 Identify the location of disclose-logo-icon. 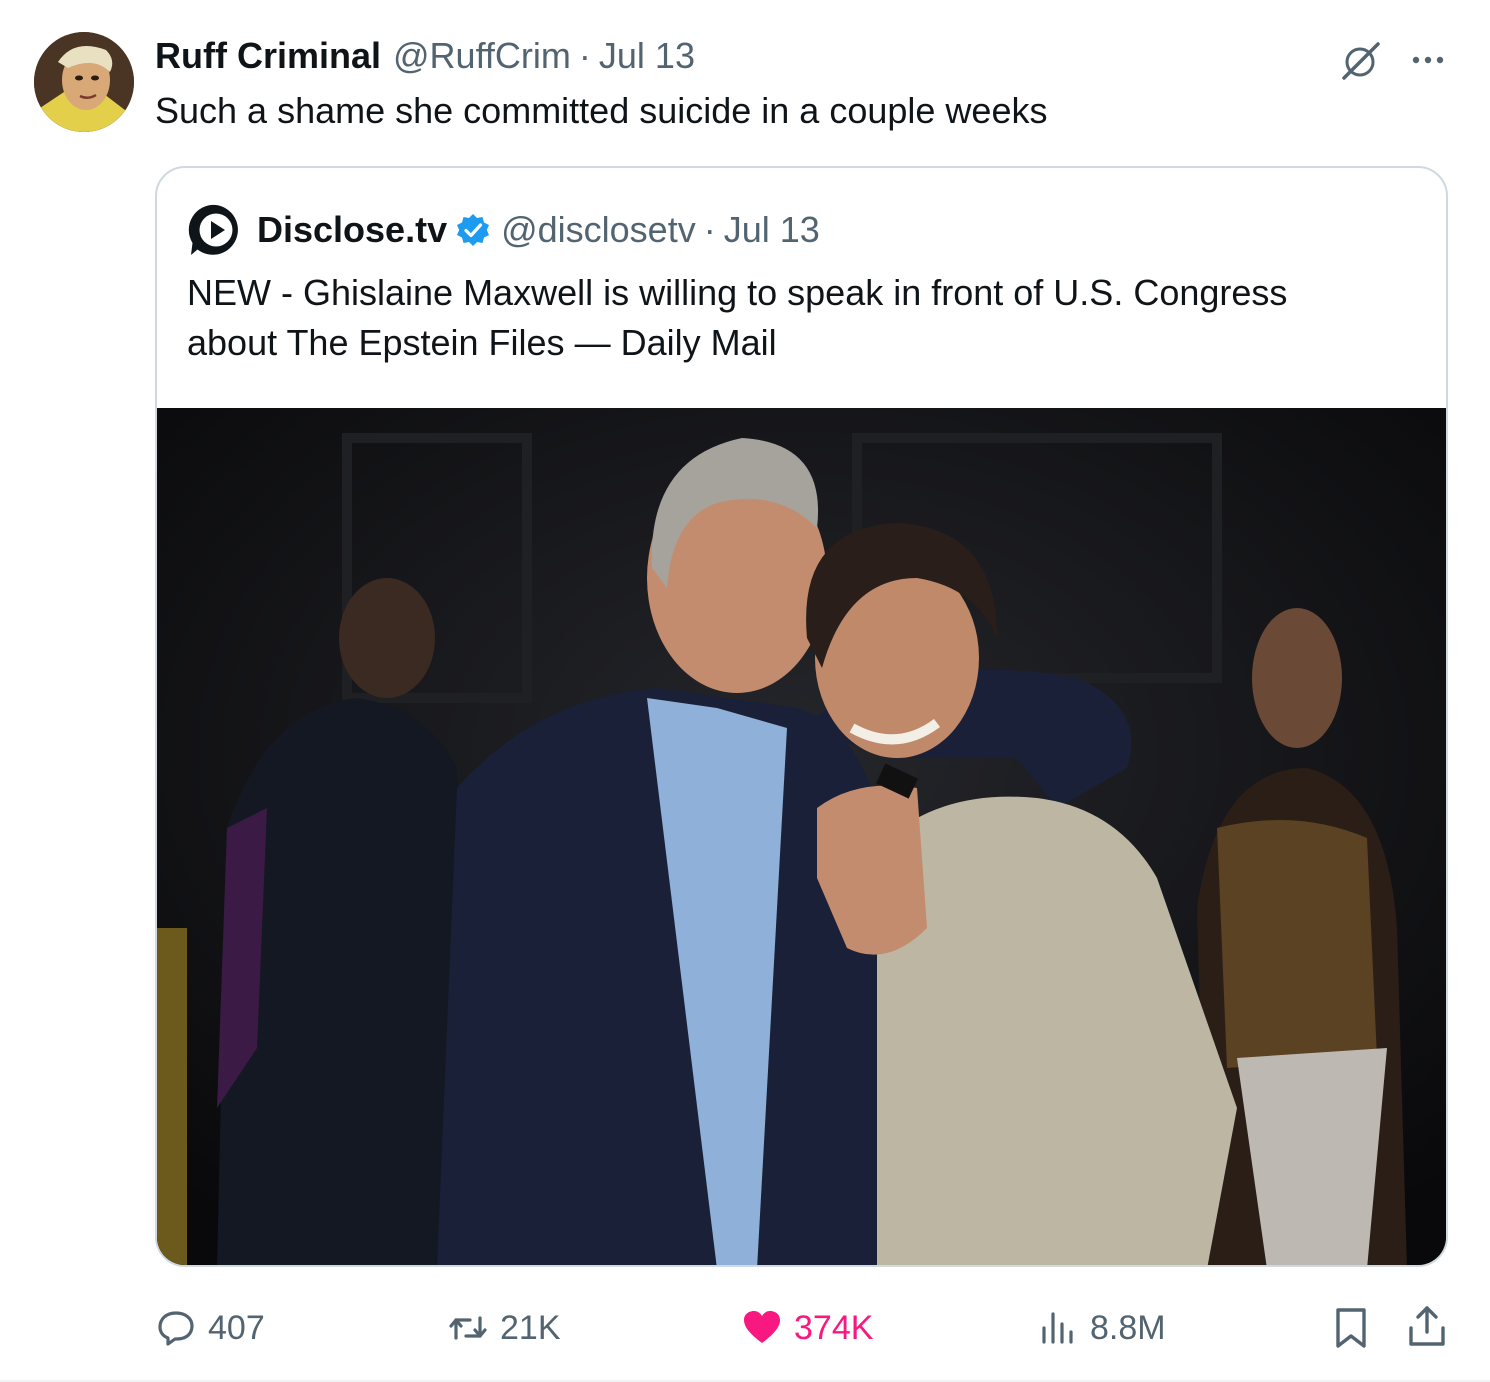
(216, 230).